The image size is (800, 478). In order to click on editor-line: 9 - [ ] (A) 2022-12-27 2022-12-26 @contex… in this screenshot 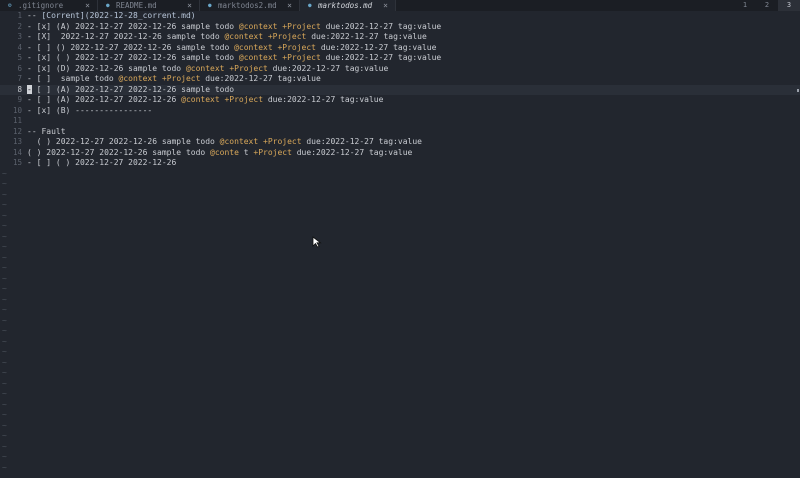, I will do `click(400, 100)`.